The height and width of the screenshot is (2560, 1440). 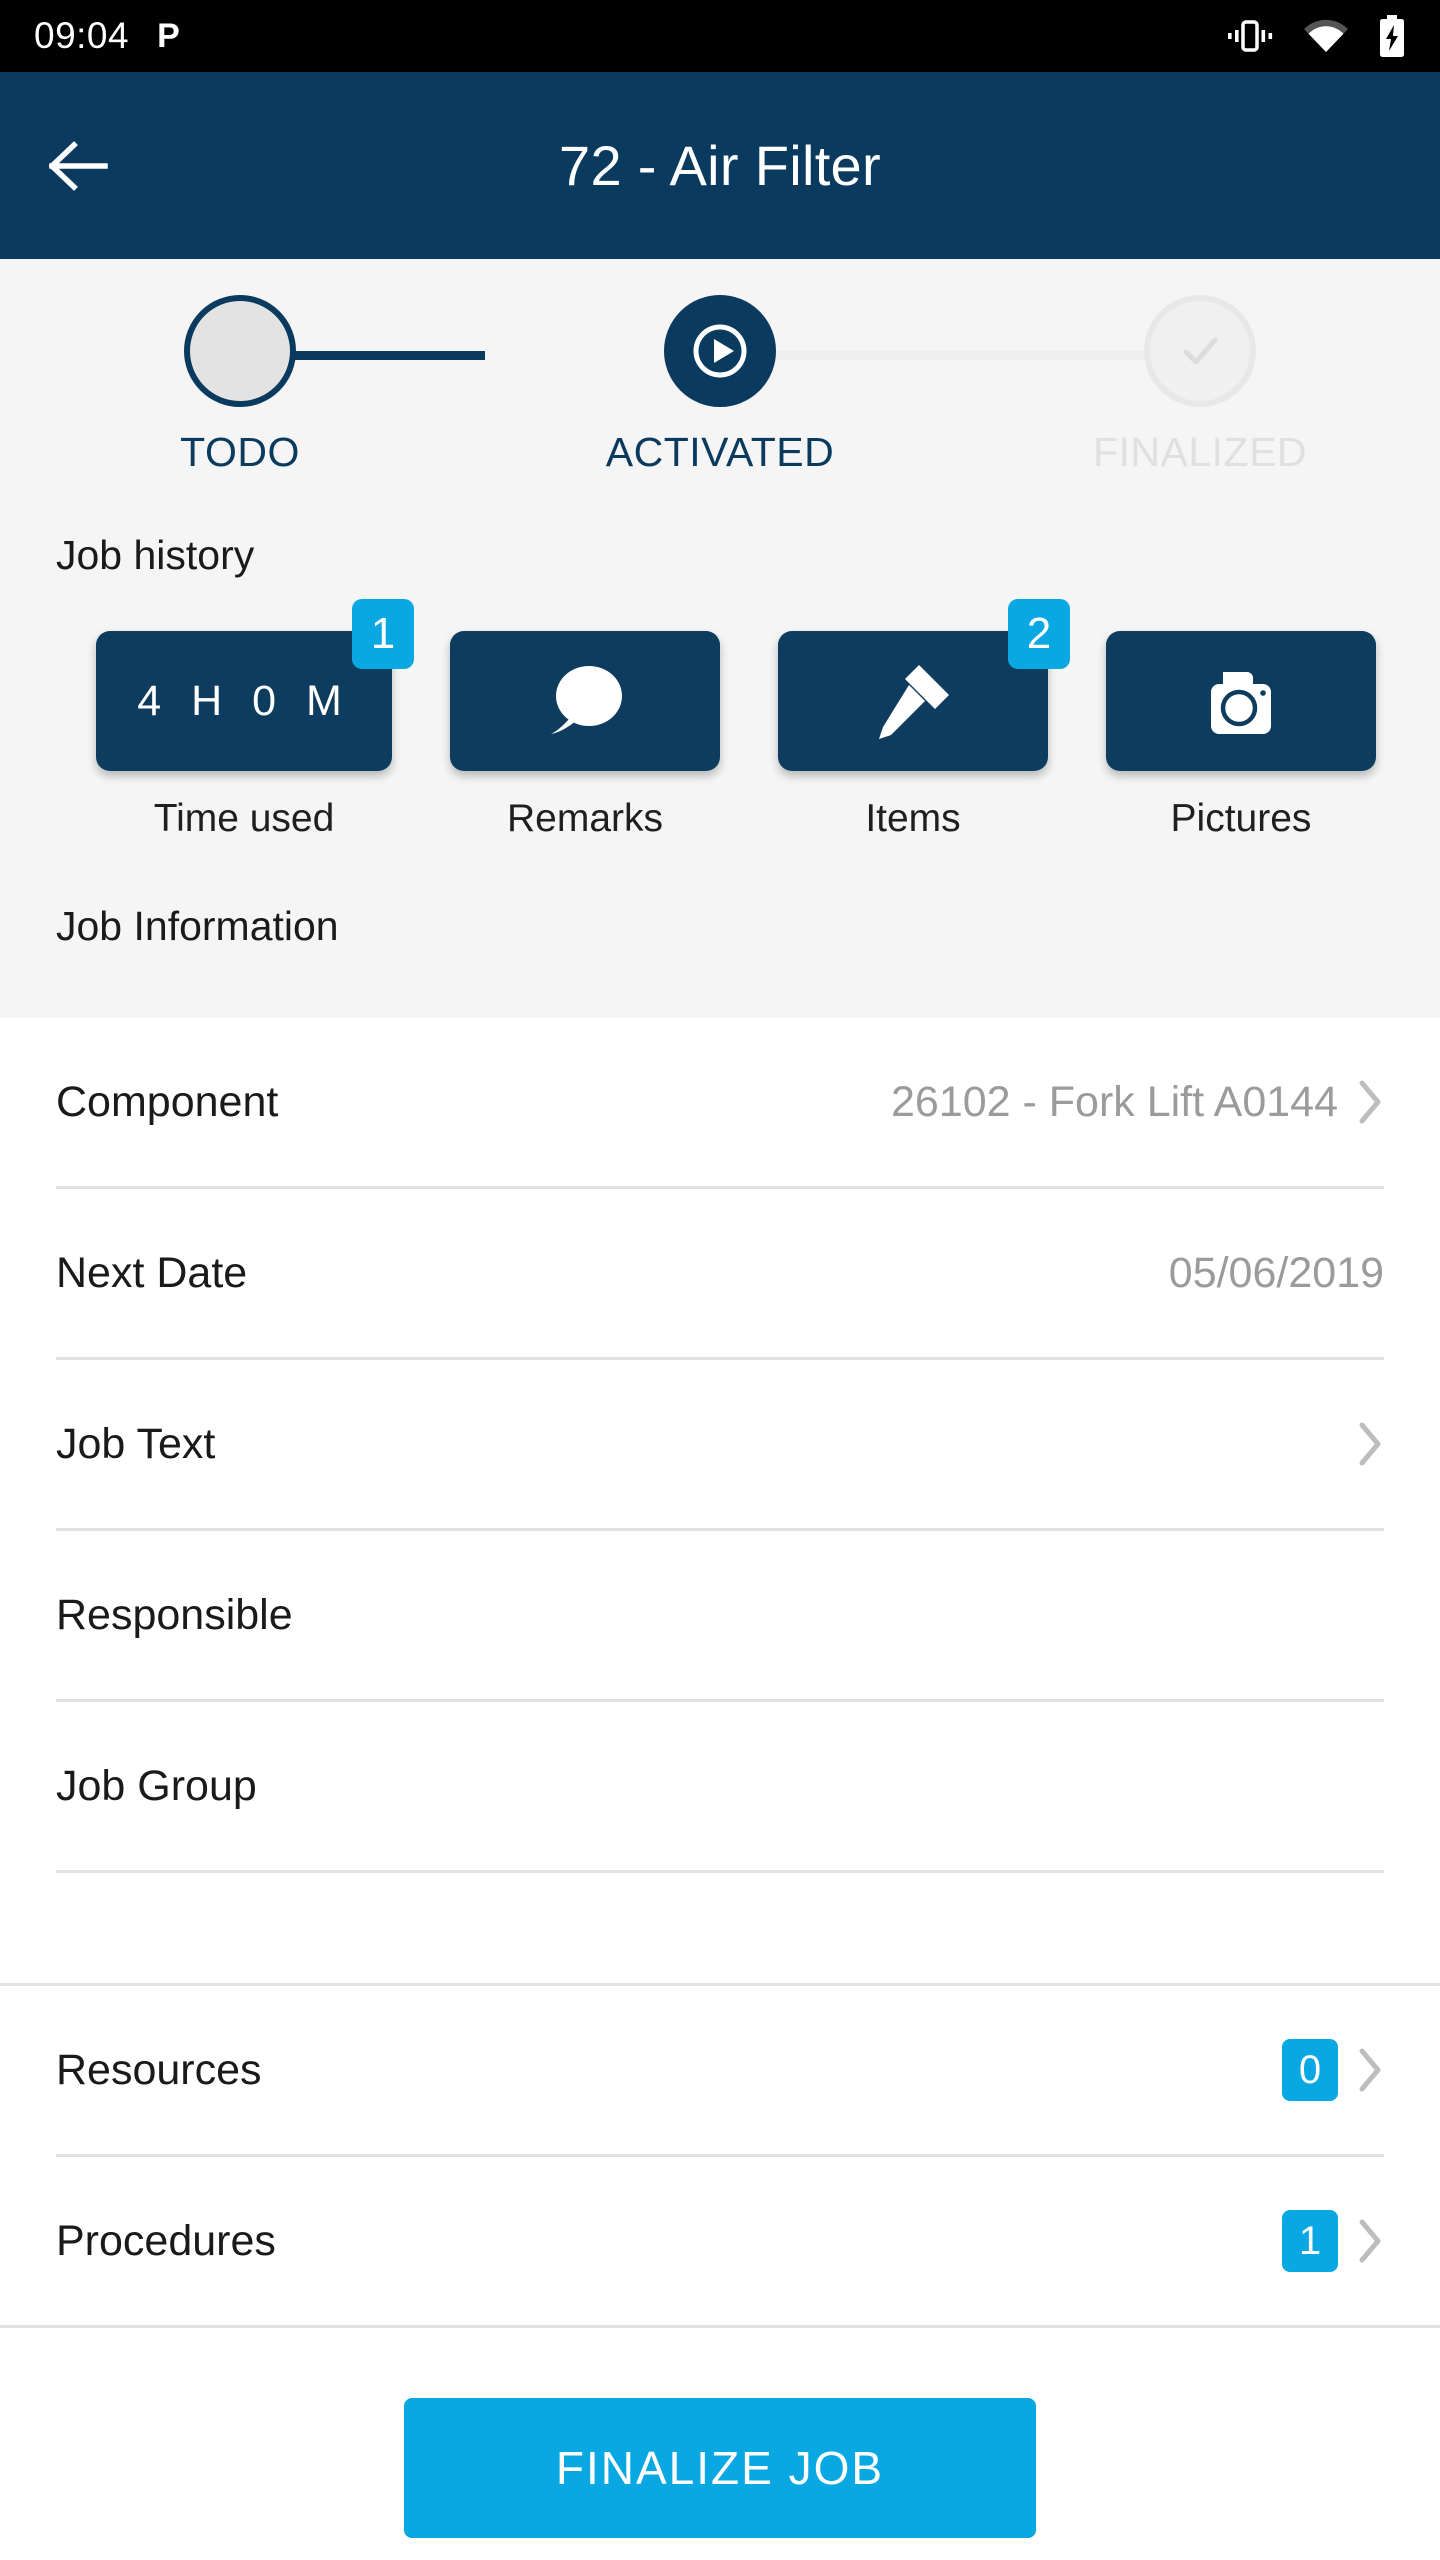 What do you see at coordinates (156, 1785) in the screenshot?
I see `row-job-group-label: Job Group` at bounding box center [156, 1785].